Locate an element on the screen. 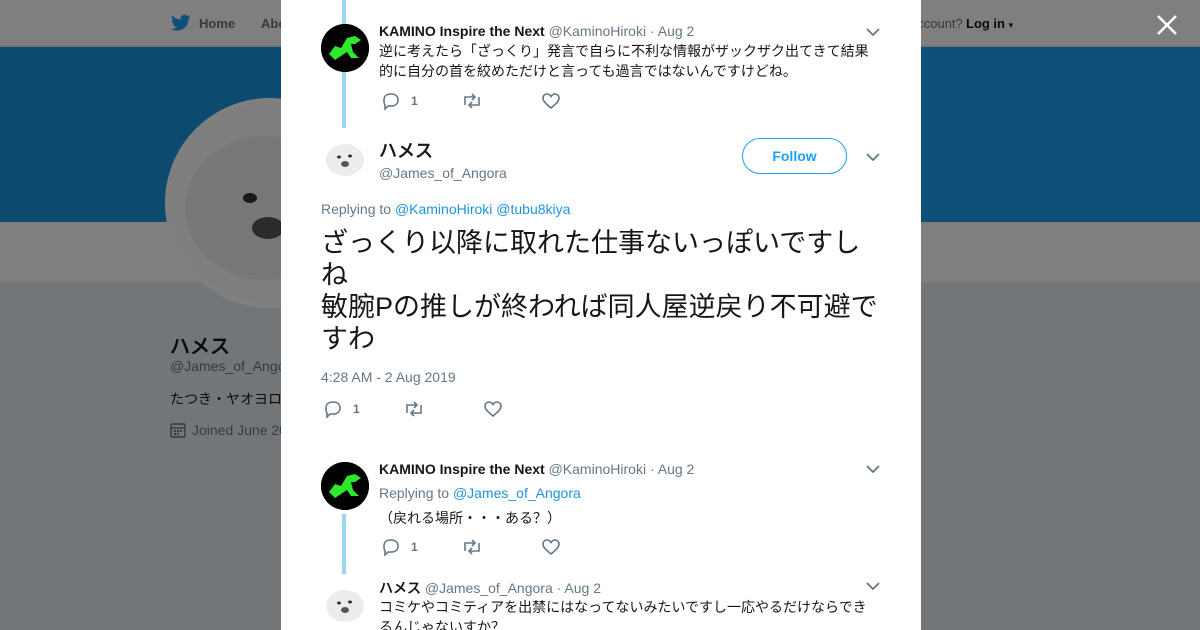 This screenshot has height=630, width=1200. thread-line is located at coordinates (344, 544).